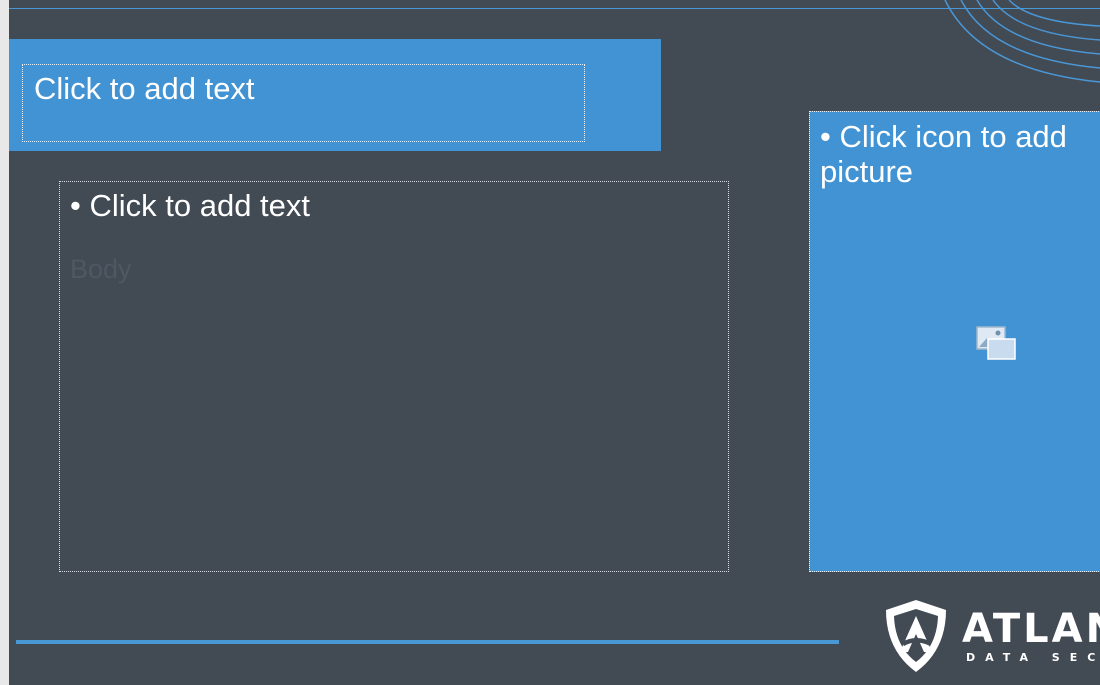  What do you see at coordinates (101, 269) in the screenshot?
I see `body-faint-text: Body` at bounding box center [101, 269].